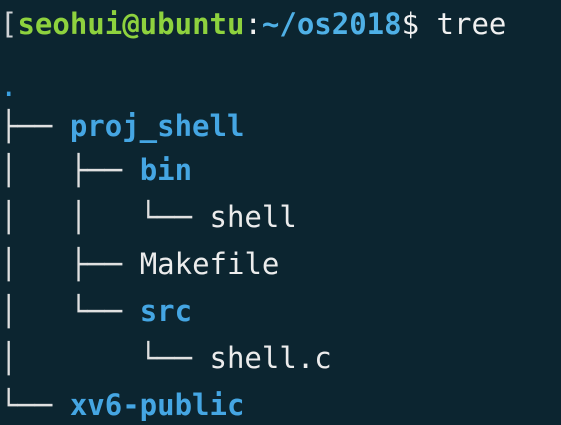  I want to click on prompt-line: [seohui@ubuntu:~/os2018$ tree, so click(253, 24).